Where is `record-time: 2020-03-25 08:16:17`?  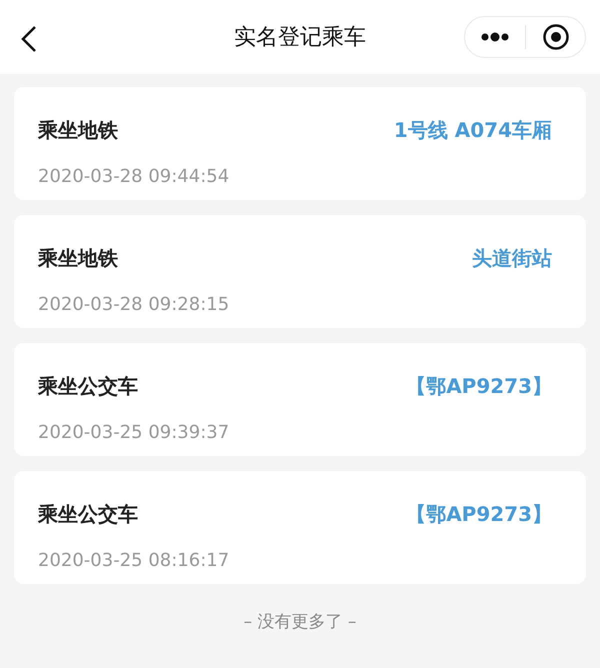 record-time: 2020-03-25 08:16:17 is located at coordinates (134, 561).